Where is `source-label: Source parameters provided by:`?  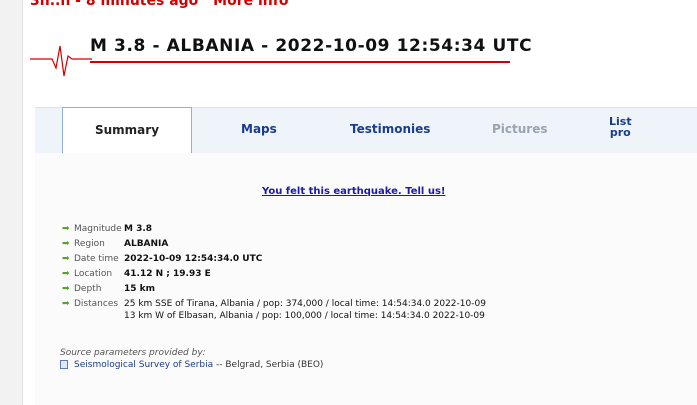 source-label: Source parameters provided by: is located at coordinates (133, 353).